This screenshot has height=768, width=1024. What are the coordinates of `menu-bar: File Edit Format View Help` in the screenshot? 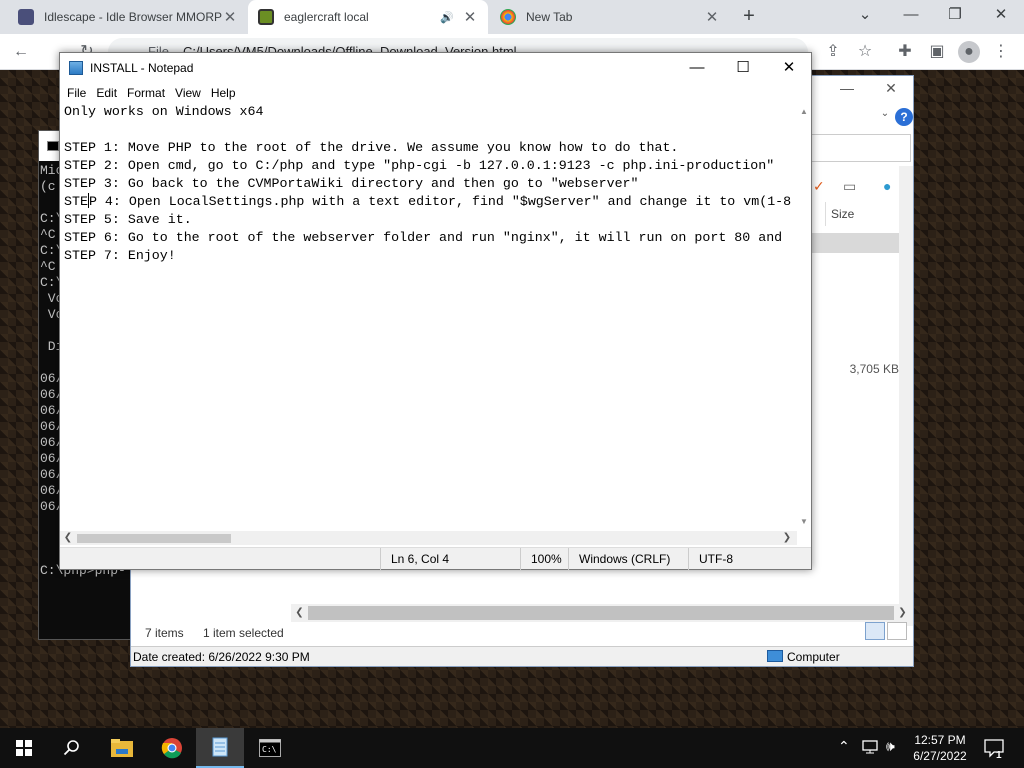 It's located at (435, 93).